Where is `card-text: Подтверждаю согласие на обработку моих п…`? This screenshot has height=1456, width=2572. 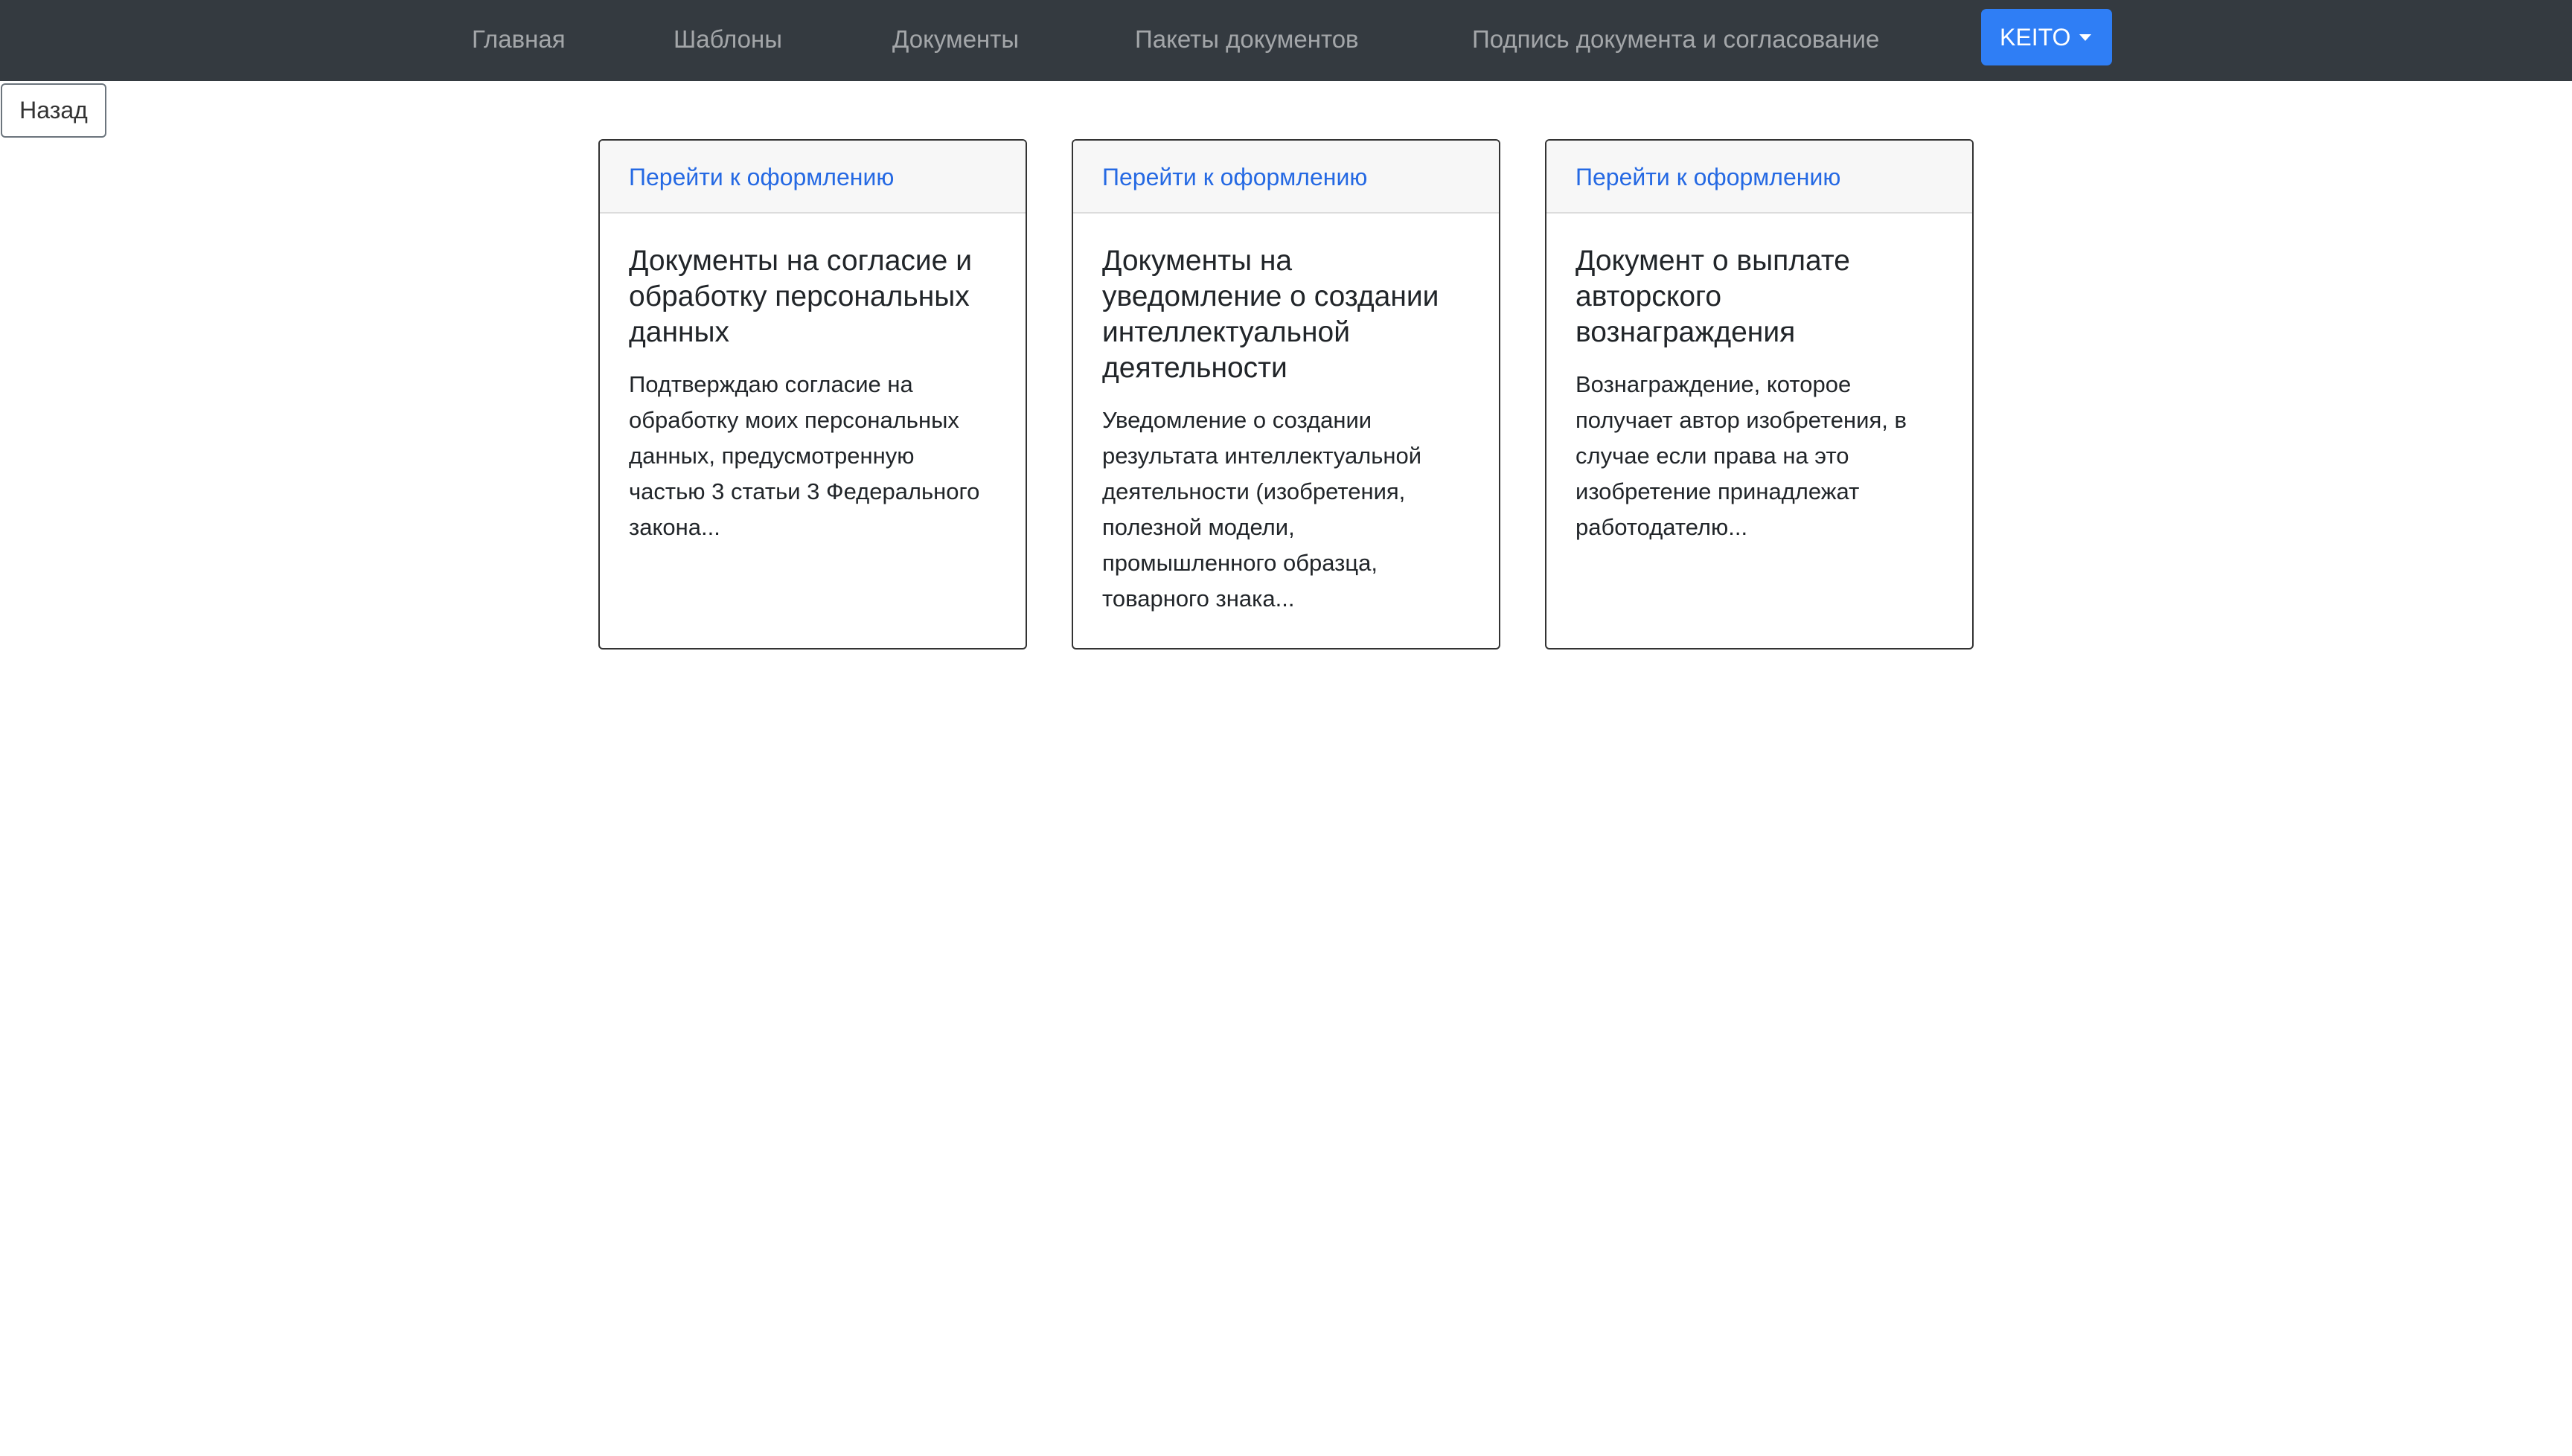 card-text: Подтверждаю согласие на обработку моих п… is located at coordinates (804, 455).